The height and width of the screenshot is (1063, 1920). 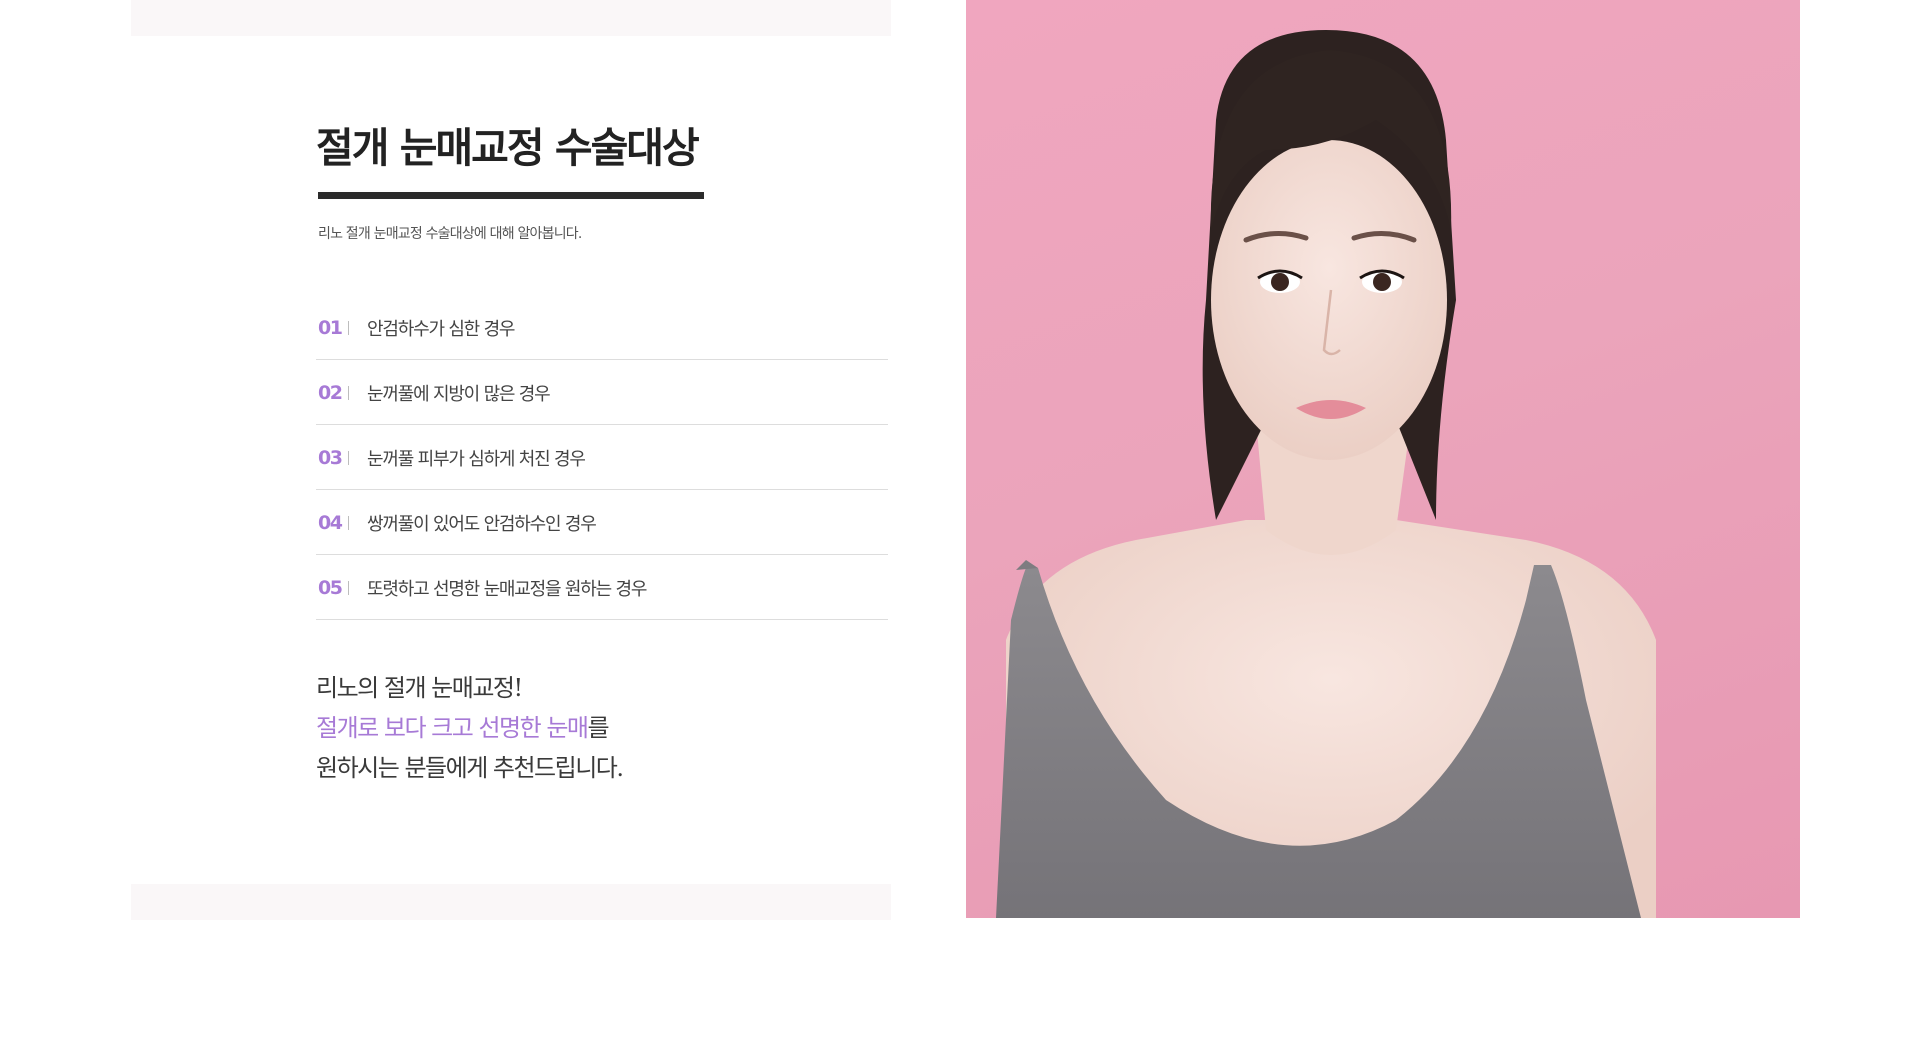 What do you see at coordinates (459, 394) in the screenshot?
I see `item-text: 눈꺼풀에 지방이 많은 경우` at bounding box center [459, 394].